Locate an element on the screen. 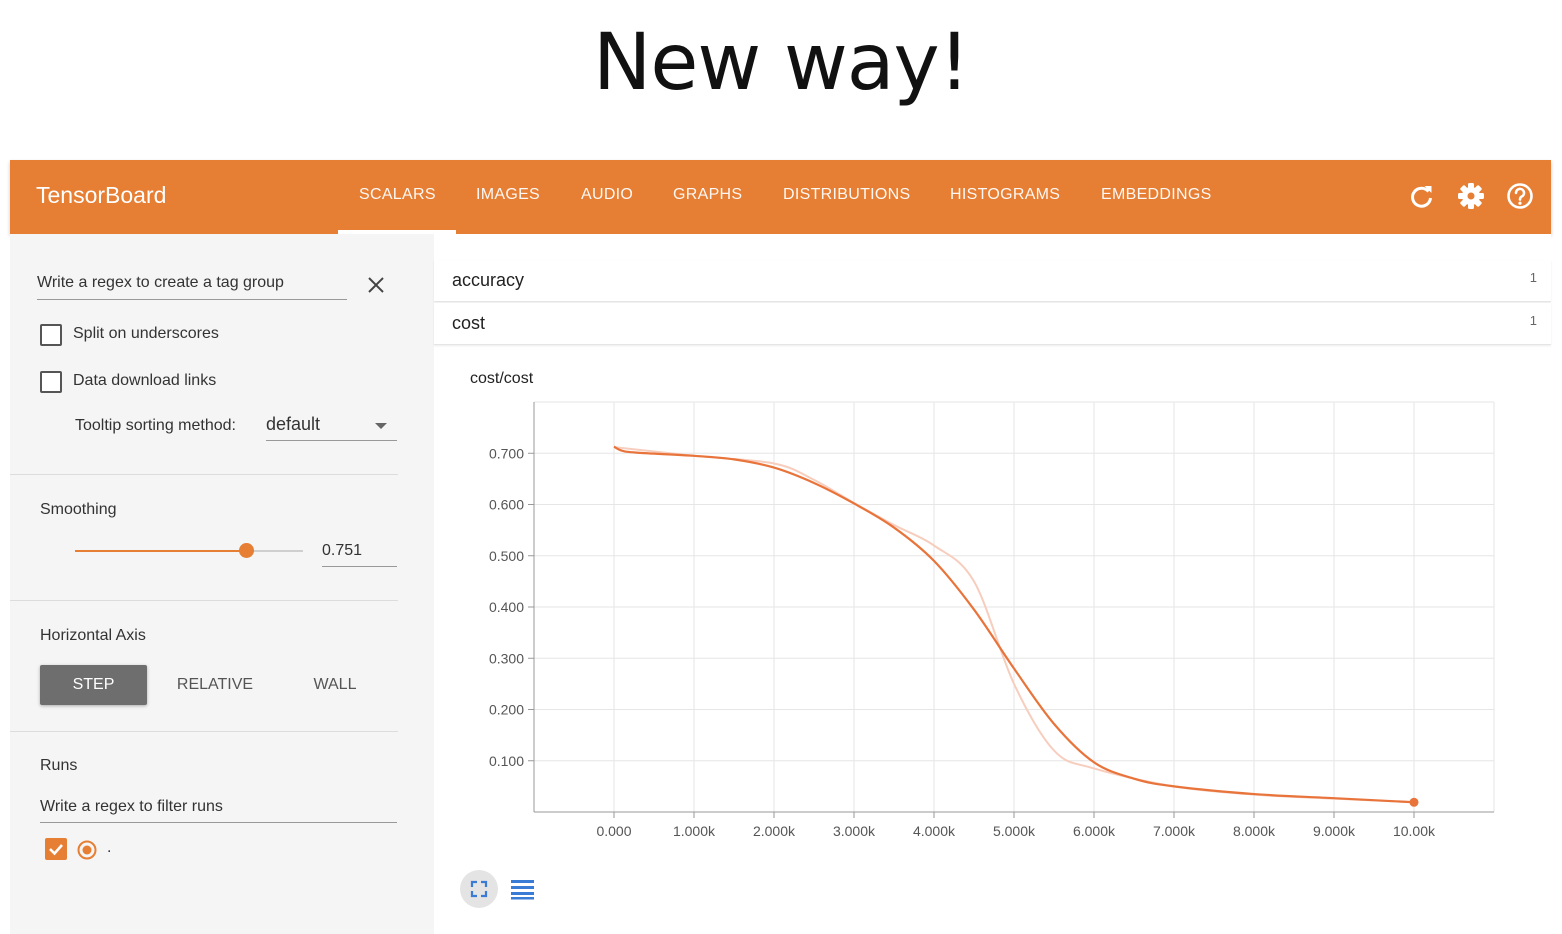  x-tick-label: 5.000k is located at coordinates (1014, 831).